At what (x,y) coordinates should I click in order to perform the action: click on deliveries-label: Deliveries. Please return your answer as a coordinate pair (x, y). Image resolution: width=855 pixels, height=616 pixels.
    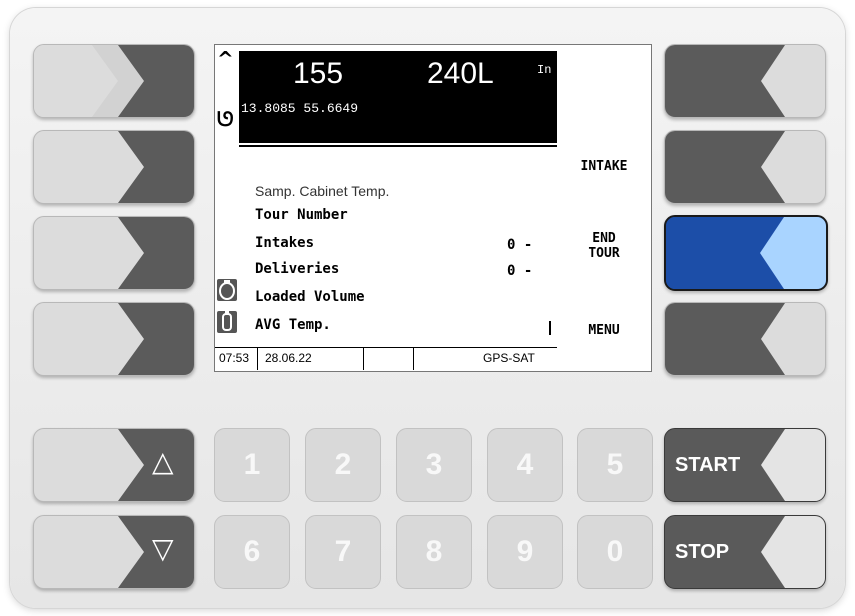
    Looking at the image, I should click on (297, 269).